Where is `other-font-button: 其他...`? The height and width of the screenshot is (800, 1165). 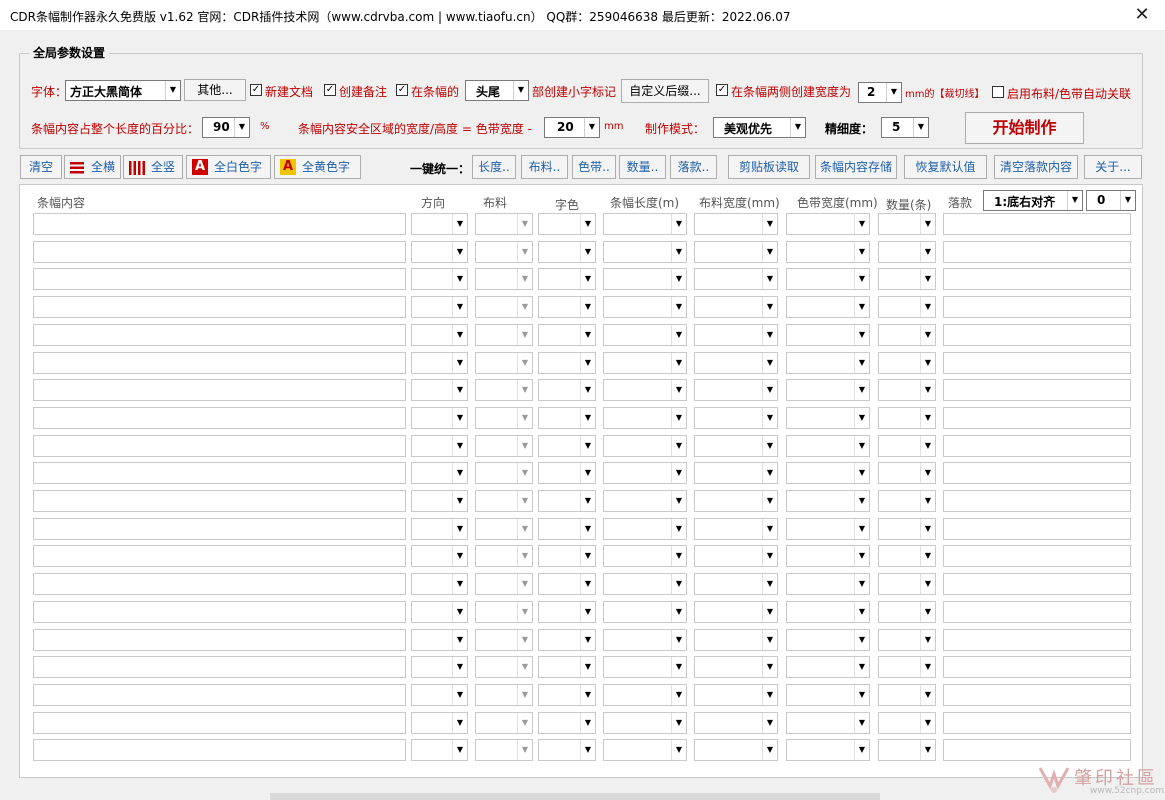
other-font-button: 其他... is located at coordinates (215, 90).